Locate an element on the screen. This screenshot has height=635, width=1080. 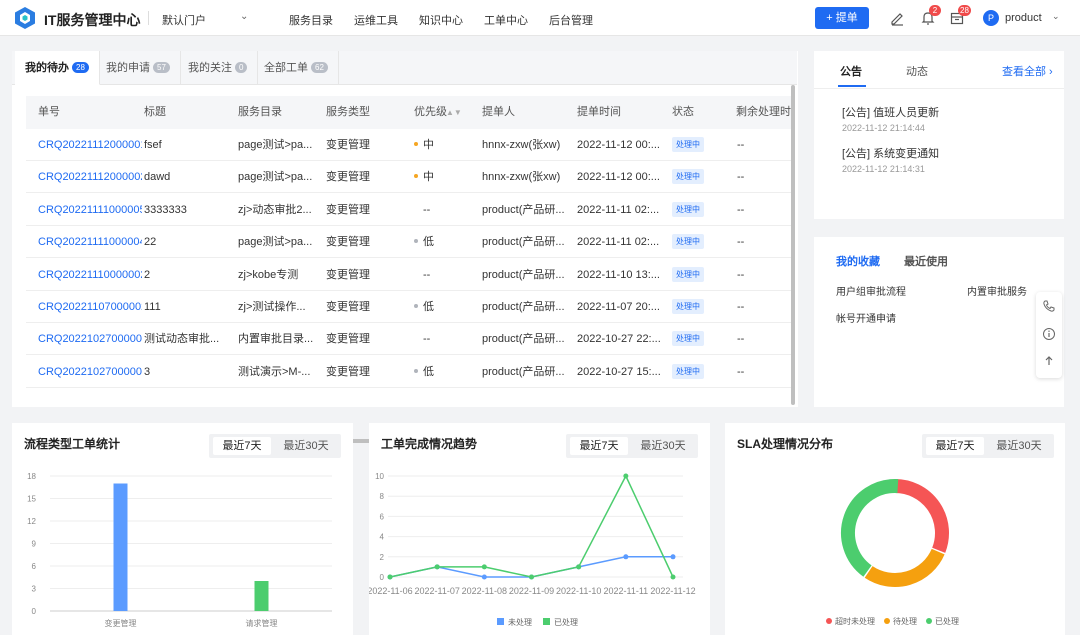
sort-icon: ▲▼ is located at coordinates (454, 112).